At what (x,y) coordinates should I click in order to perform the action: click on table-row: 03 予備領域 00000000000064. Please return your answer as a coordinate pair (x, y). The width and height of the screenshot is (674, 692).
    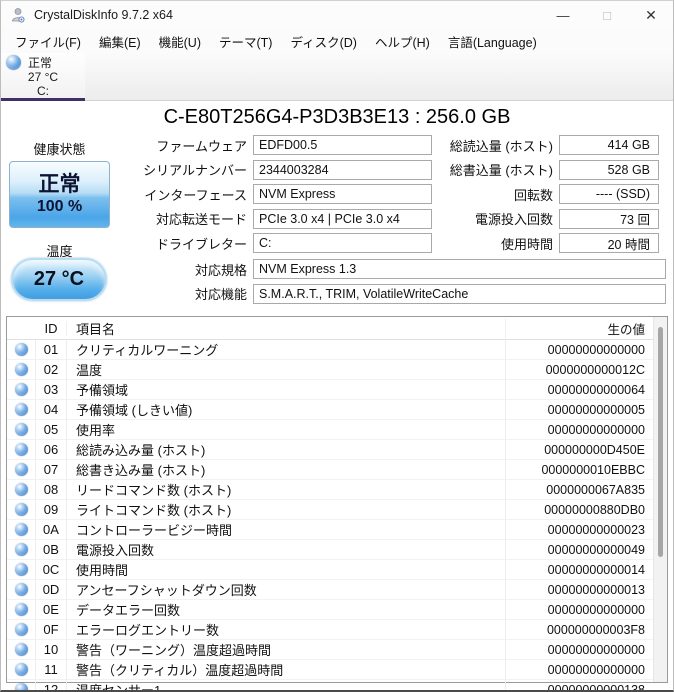
    Looking at the image, I should click on (337, 389).